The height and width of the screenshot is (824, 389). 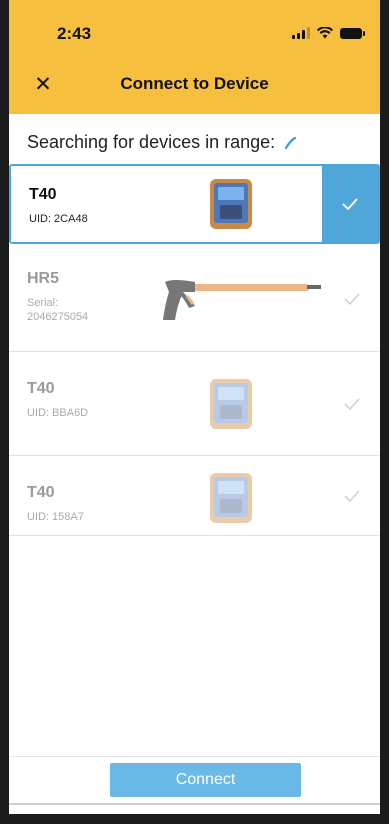 I want to click on footer-divider, so click(x=194, y=756).